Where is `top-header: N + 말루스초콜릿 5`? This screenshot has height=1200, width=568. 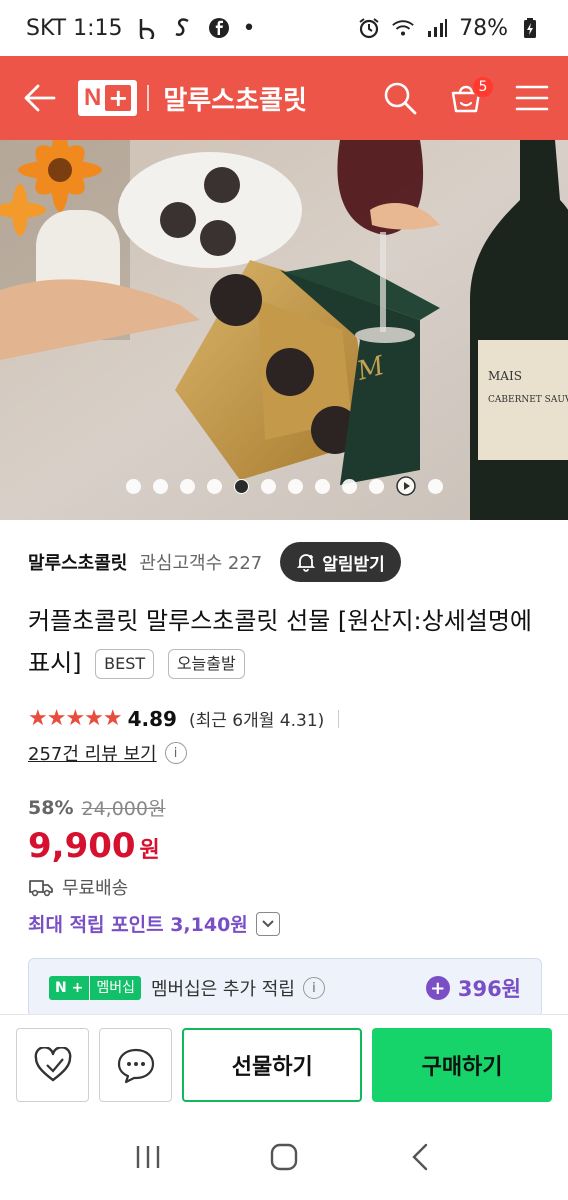
top-header: N + 말루스초콜릿 5 is located at coordinates (284, 98).